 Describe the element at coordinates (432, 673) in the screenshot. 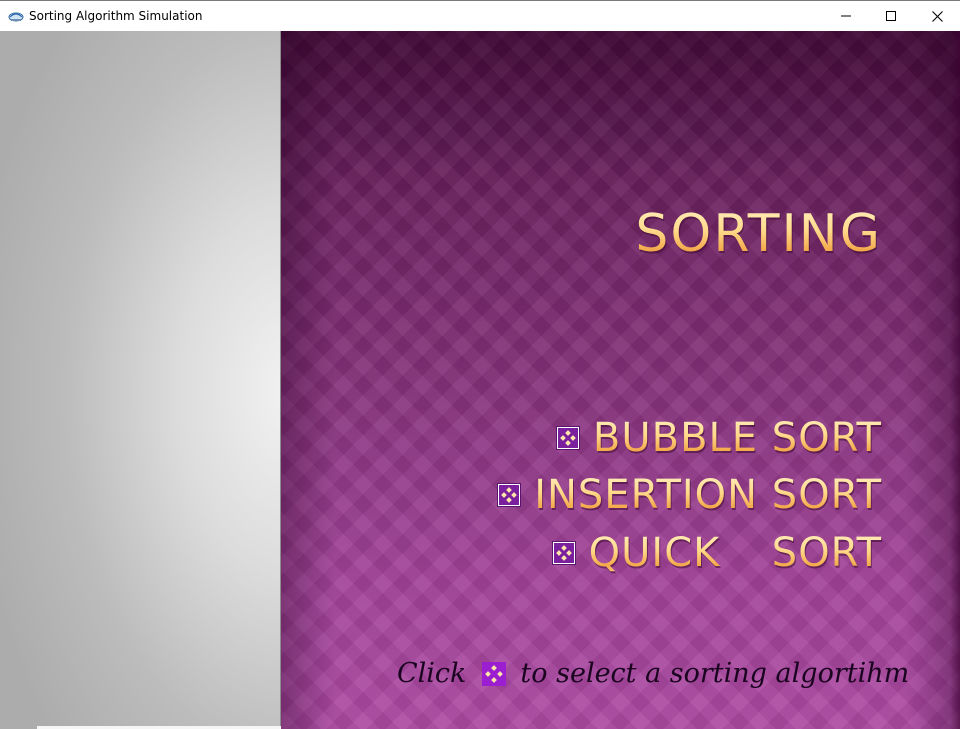

I see `instruction-before: Click` at that location.